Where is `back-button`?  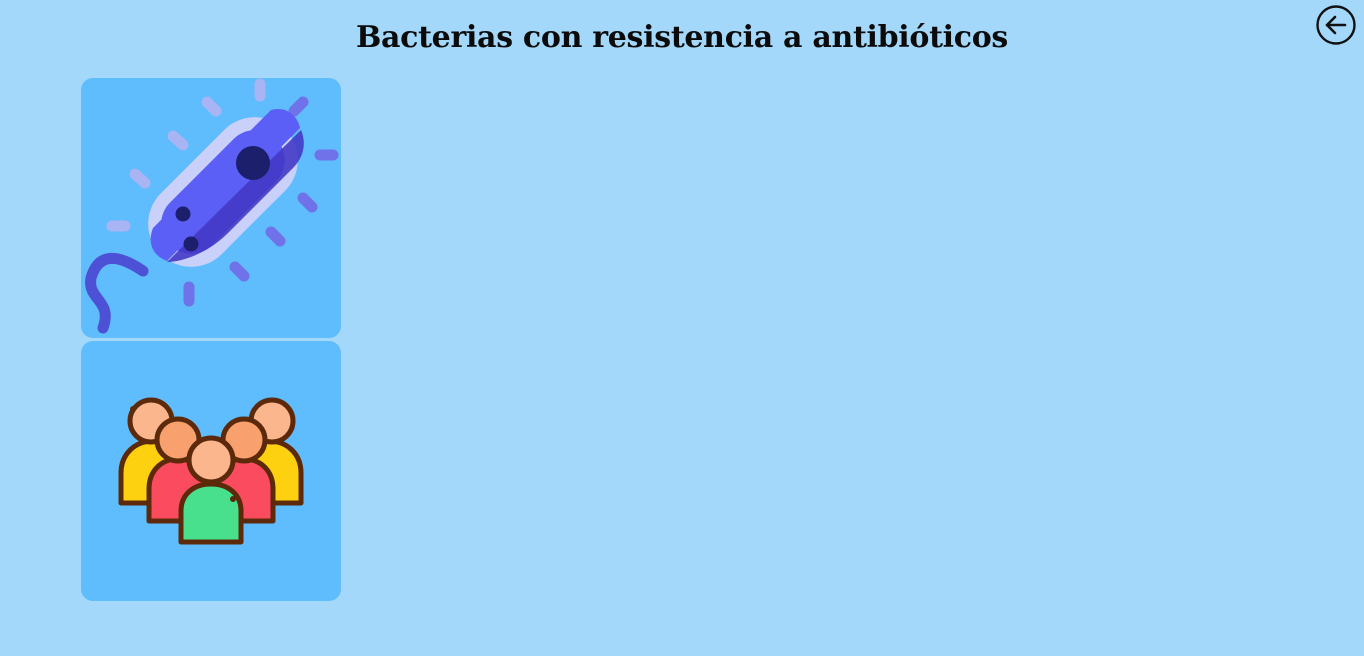 back-button is located at coordinates (1336, 25).